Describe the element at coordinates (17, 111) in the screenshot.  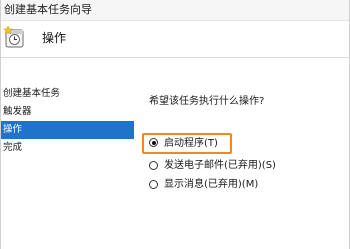
I see `step-label: 触发器` at that location.